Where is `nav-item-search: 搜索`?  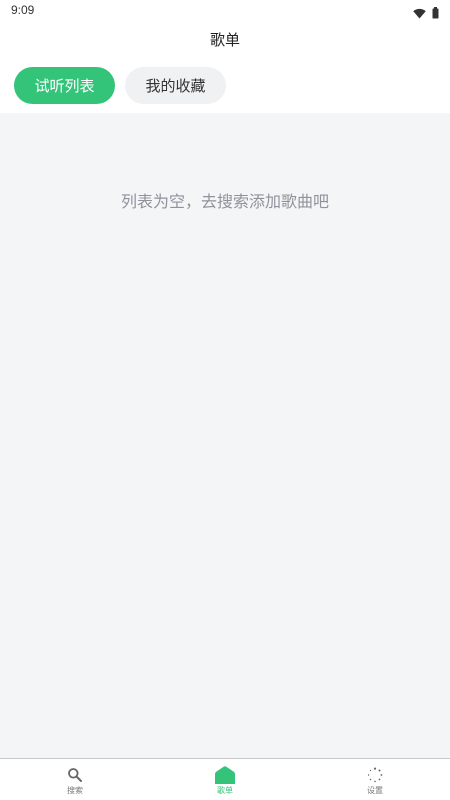 nav-item-search: 搜索 is located at coordinates (75, 779).